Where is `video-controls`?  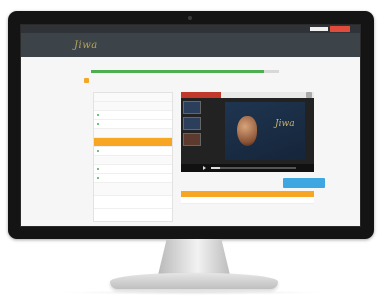 video-controls is located at coordinates (247, 168).